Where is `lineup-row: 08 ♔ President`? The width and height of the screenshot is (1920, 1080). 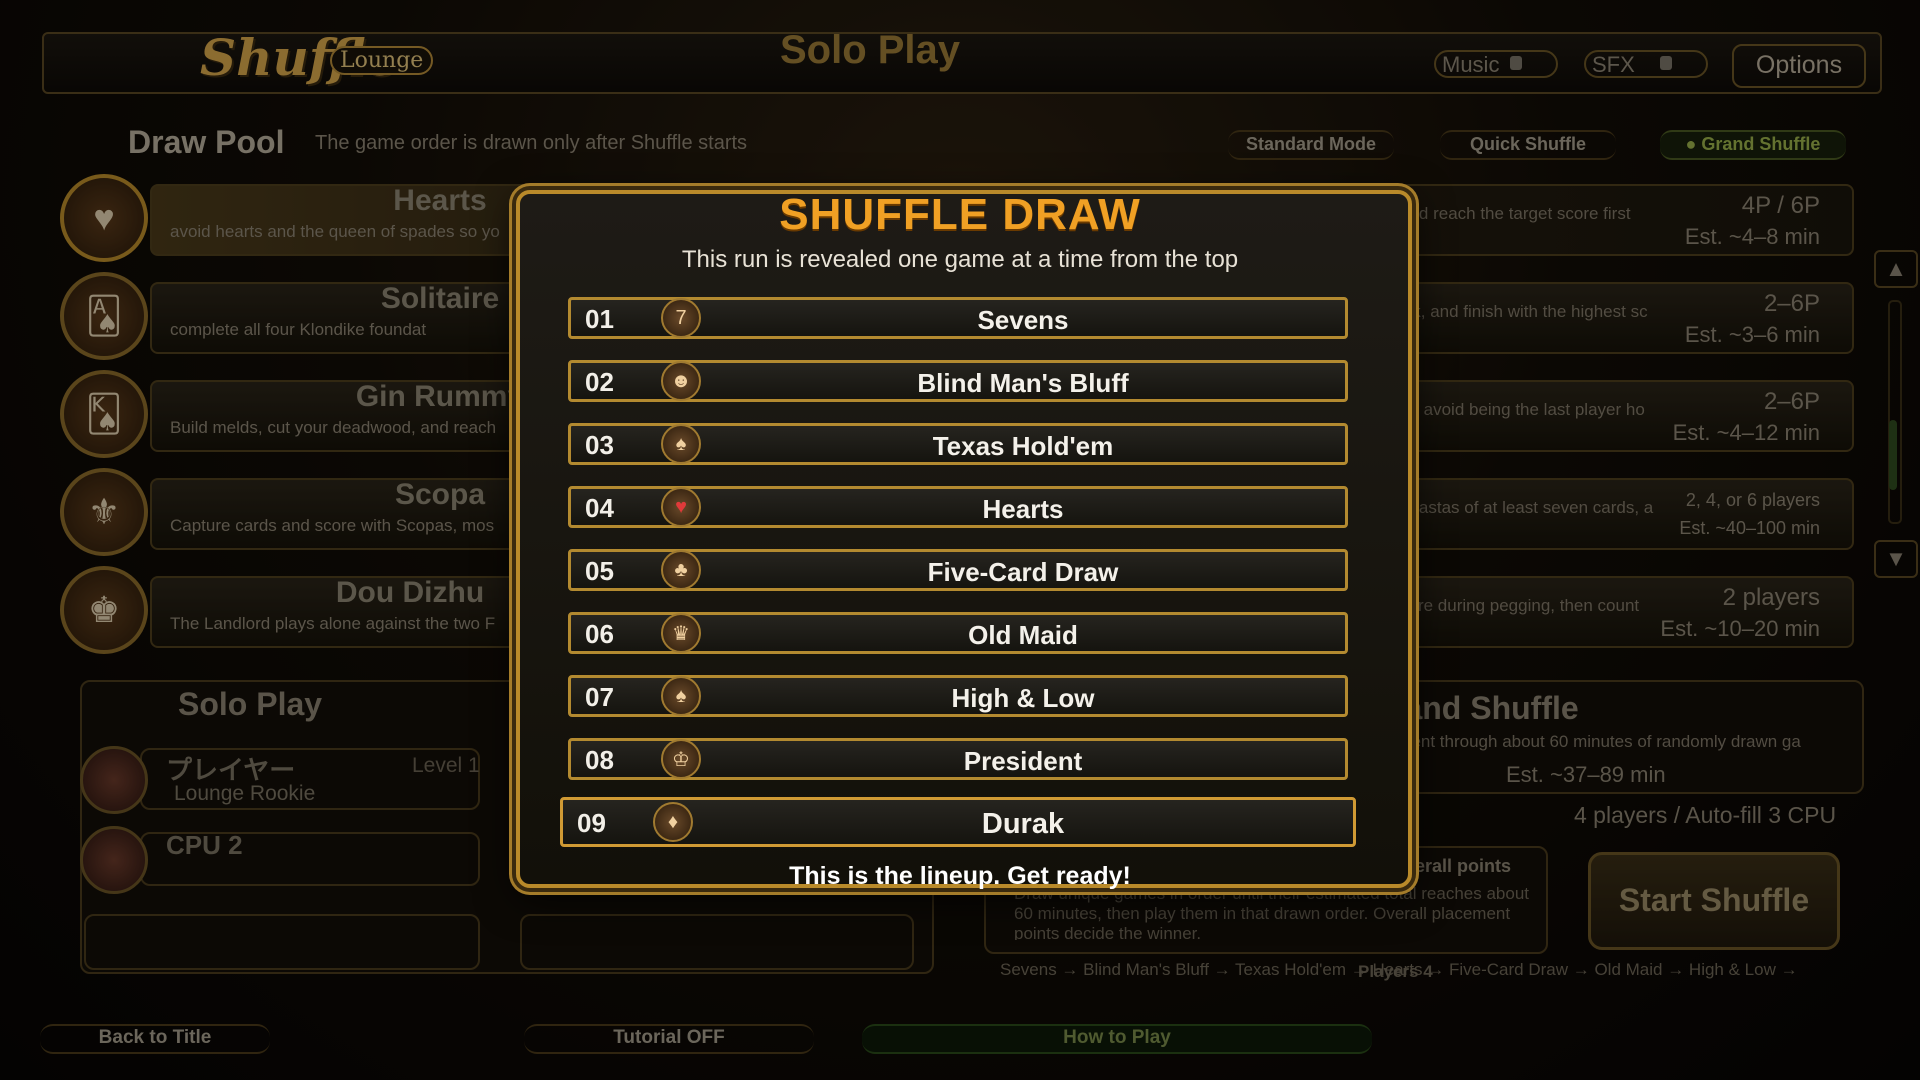 lineup-row: 08 ♔ President is located at coordinates (958, 759).